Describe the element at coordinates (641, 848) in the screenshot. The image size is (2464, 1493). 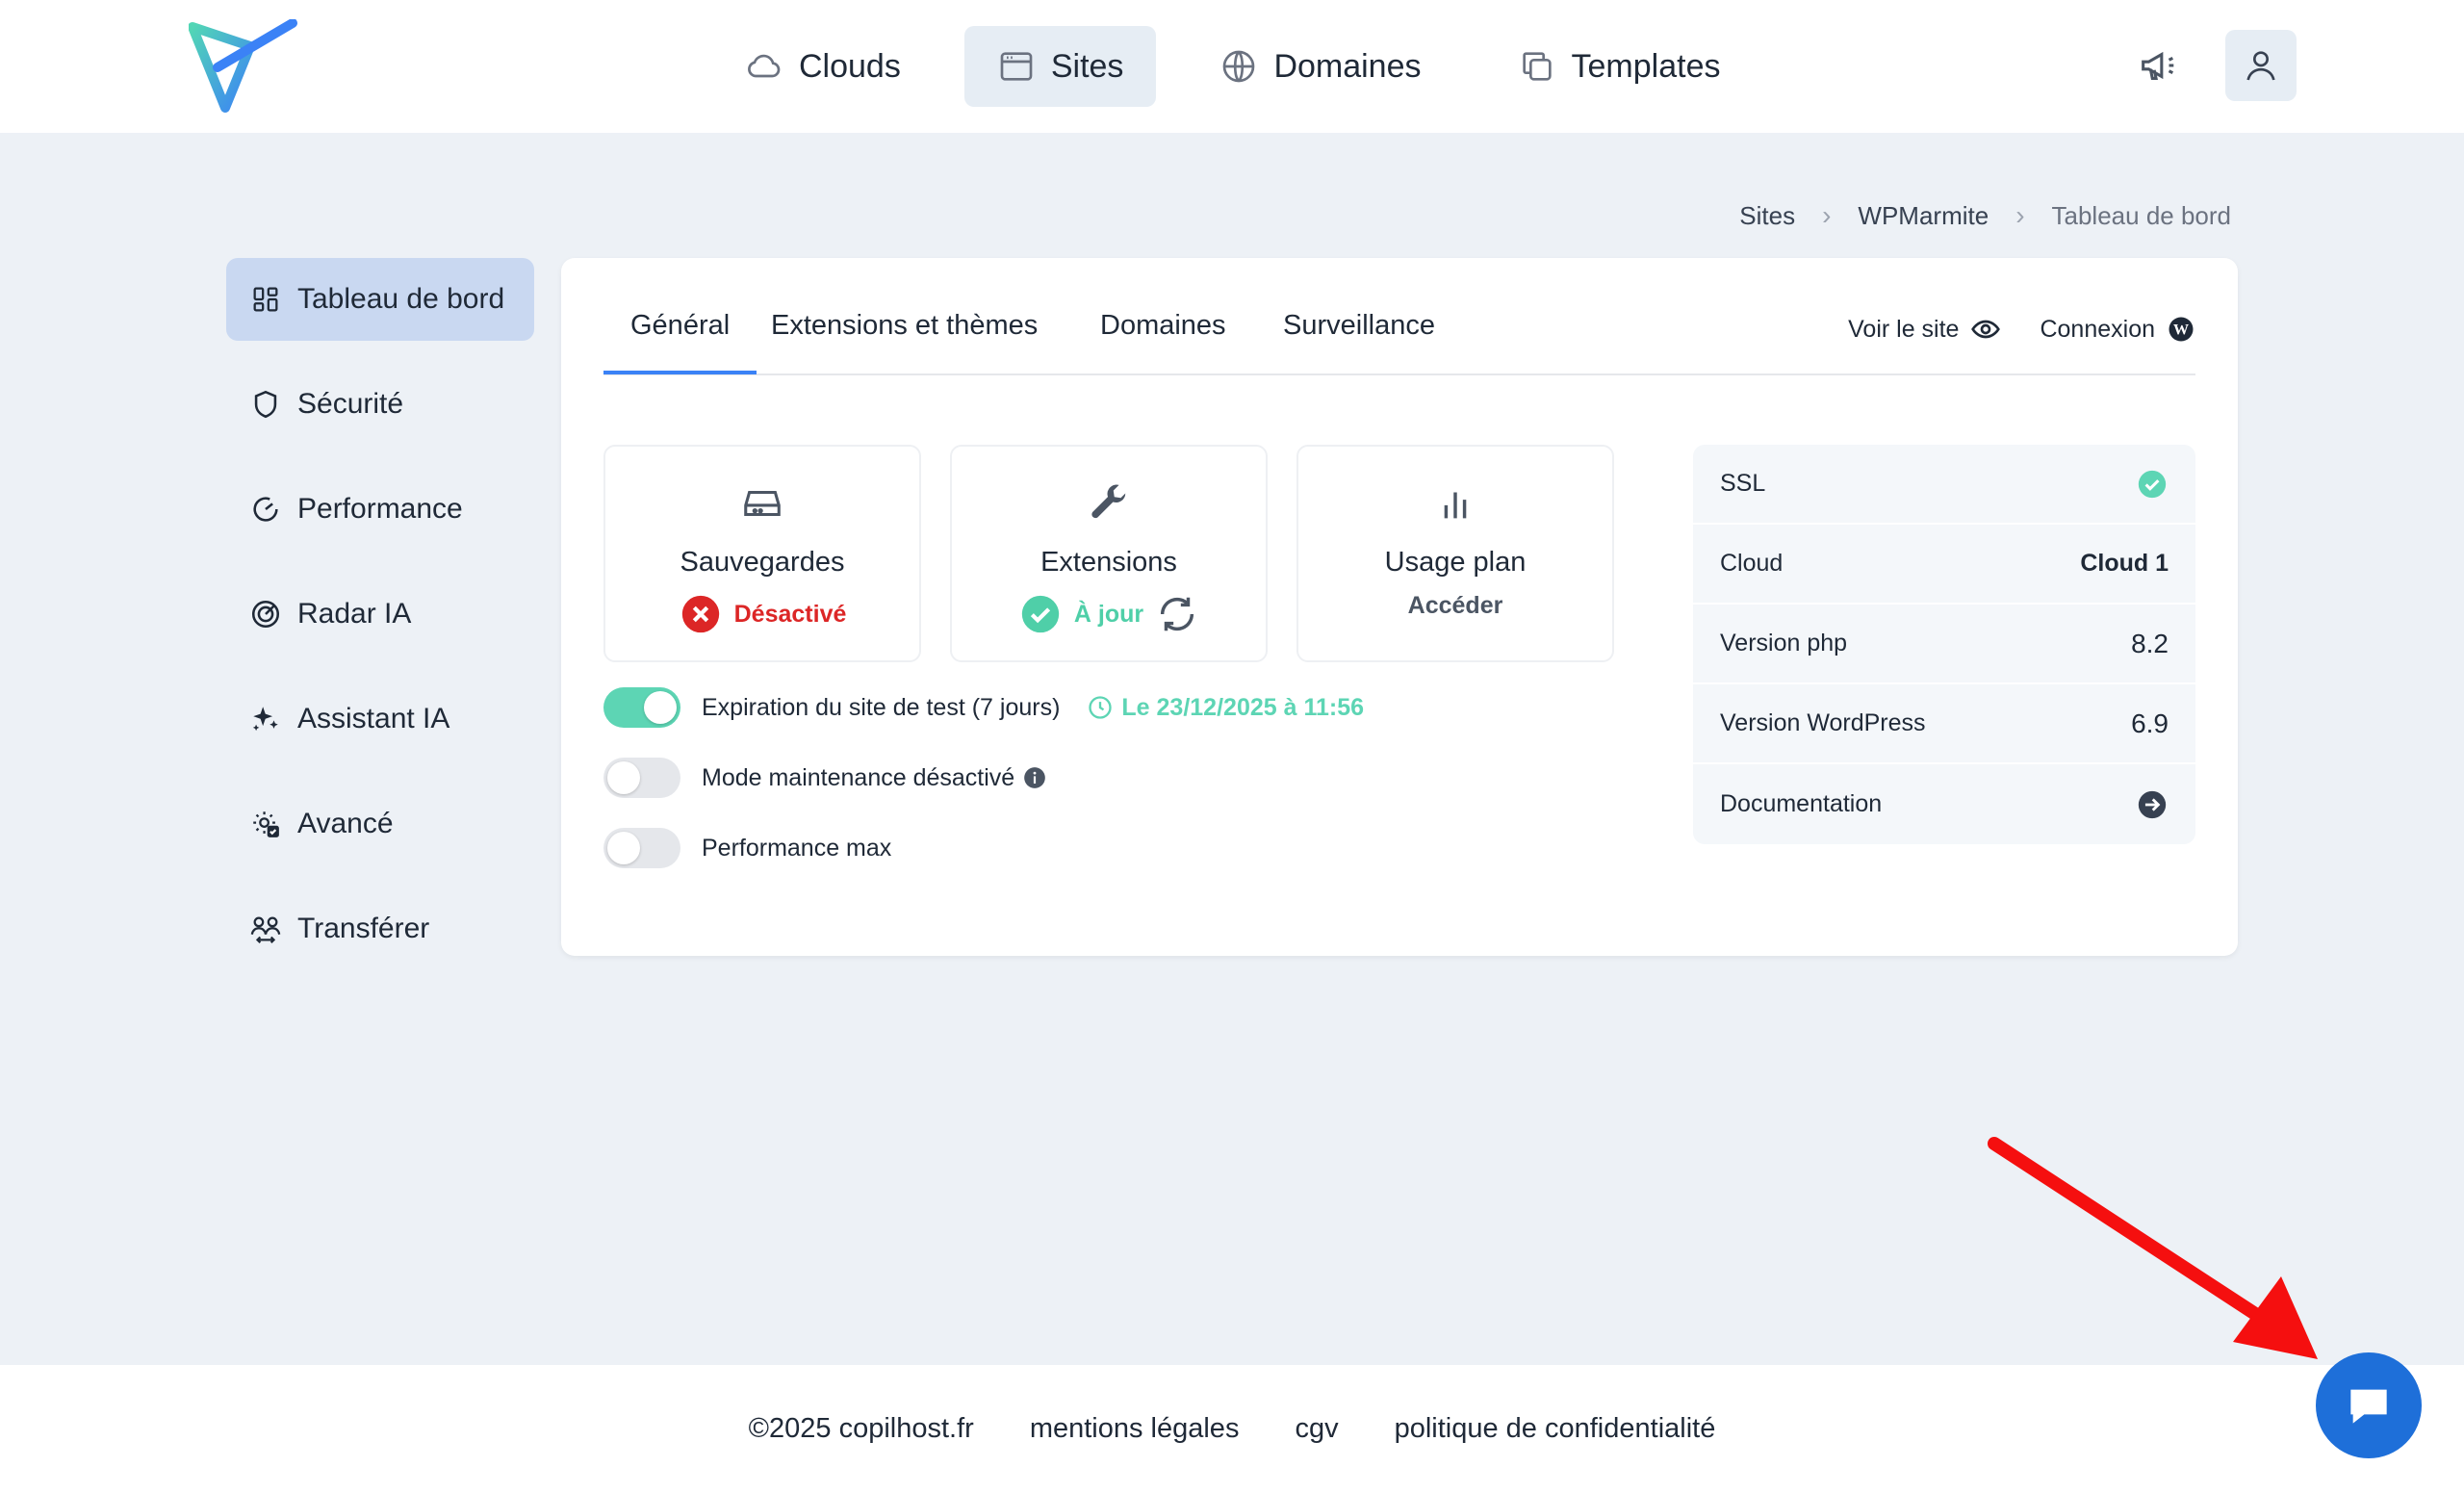
I see `performance-max-toggle` at that location.